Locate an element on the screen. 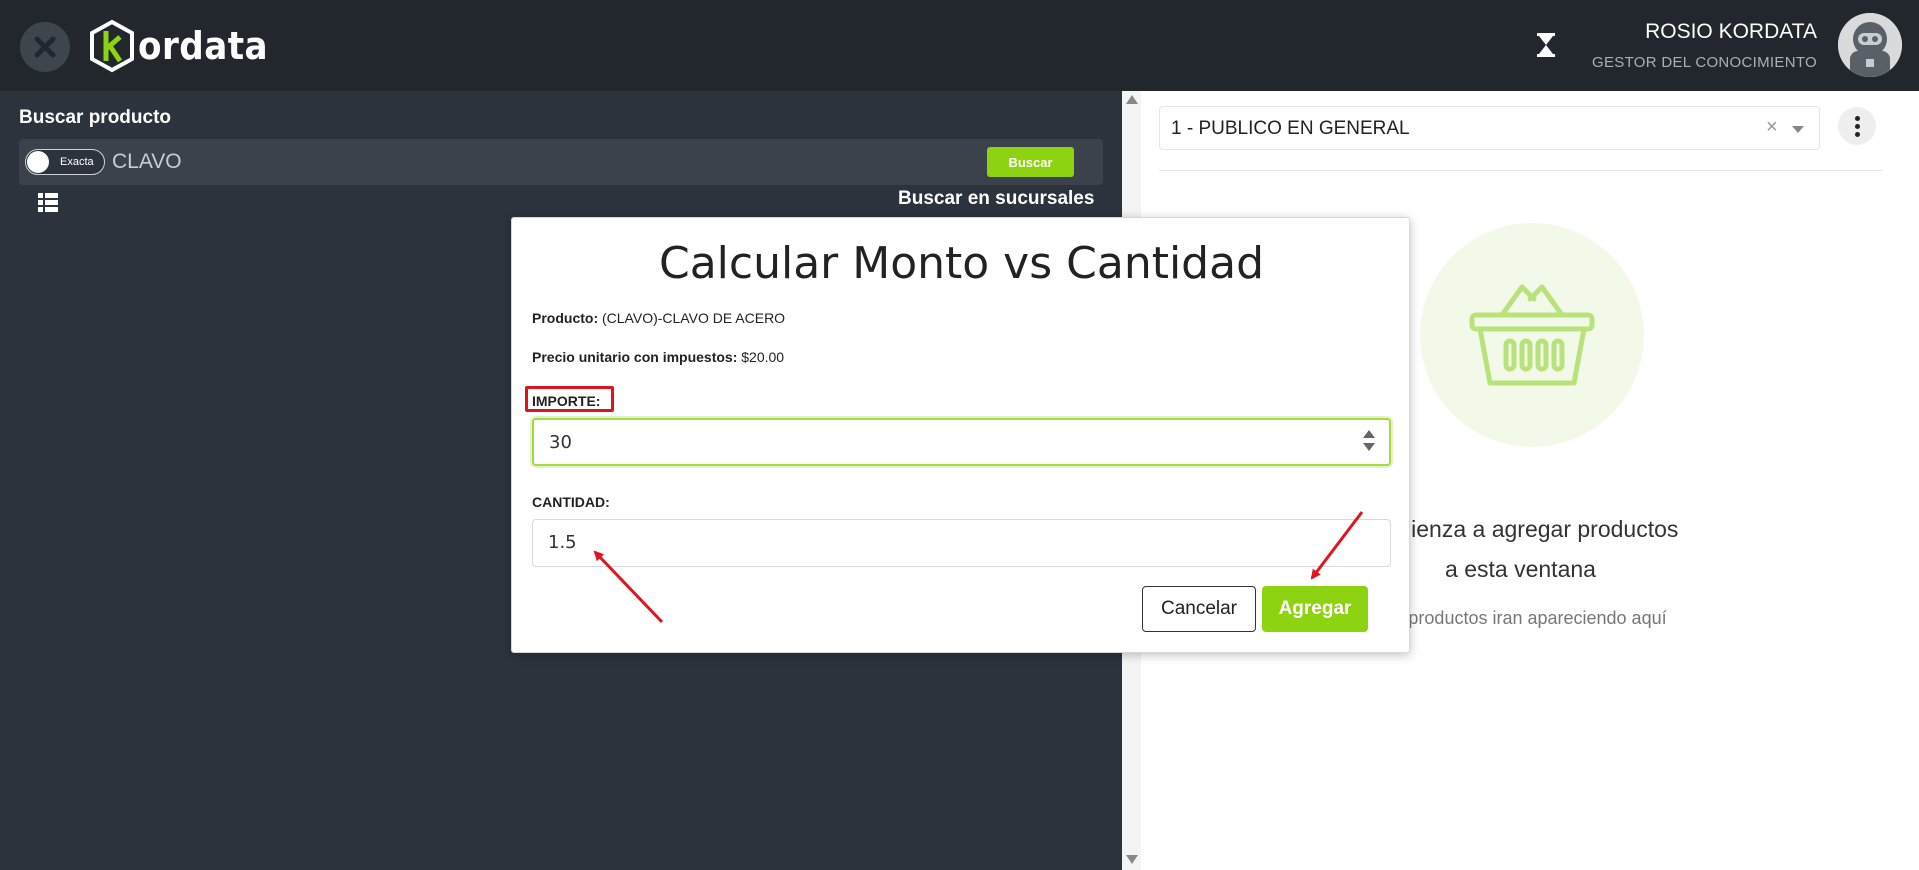 Image resolution: width=1919 pixels, height=870 pixels. kordata-hex-logo-icon is located at coordinates (112, 46).